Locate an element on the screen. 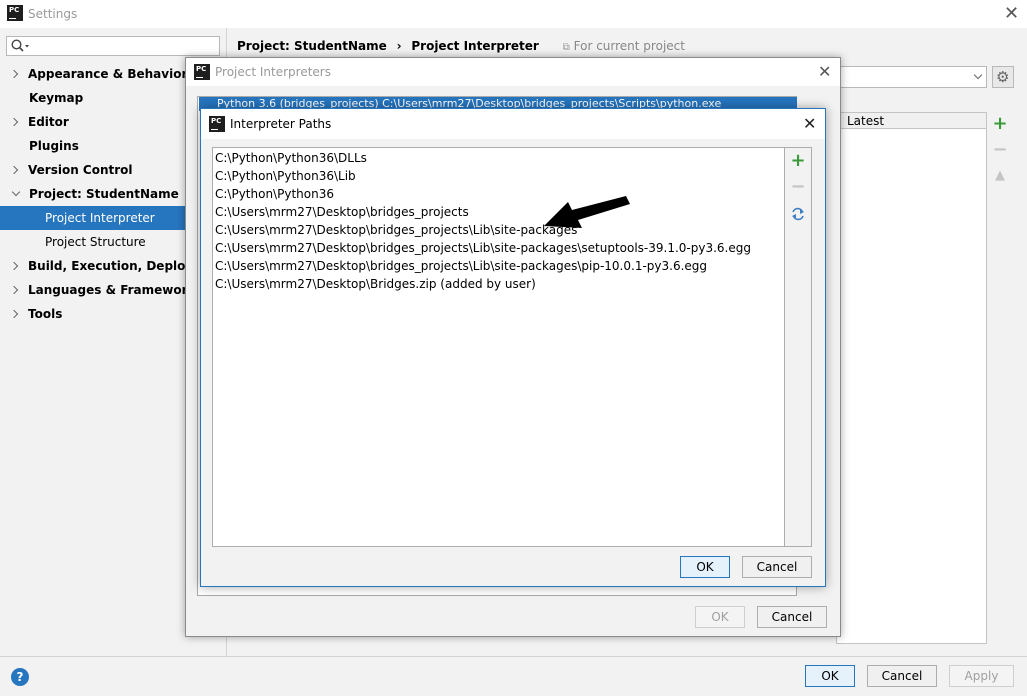 The image size is (1027, 696). paths-cancel-button: Cancel is located at coordinates (777, 567).